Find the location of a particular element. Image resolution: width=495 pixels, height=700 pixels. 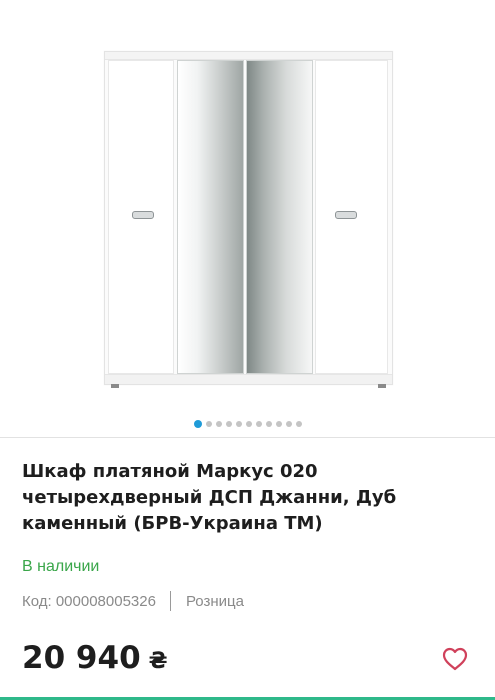

gallery-pagination is located at coordinates (247, 424).